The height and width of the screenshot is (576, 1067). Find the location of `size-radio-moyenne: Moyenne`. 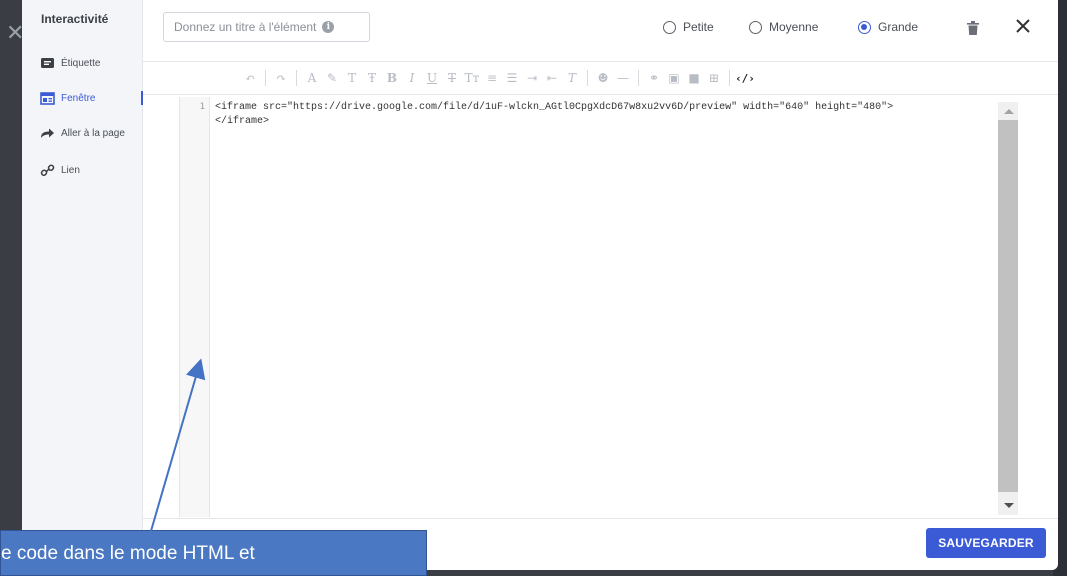

size-radio-moyenne: Moyenne is located at coordinates (783, 27).